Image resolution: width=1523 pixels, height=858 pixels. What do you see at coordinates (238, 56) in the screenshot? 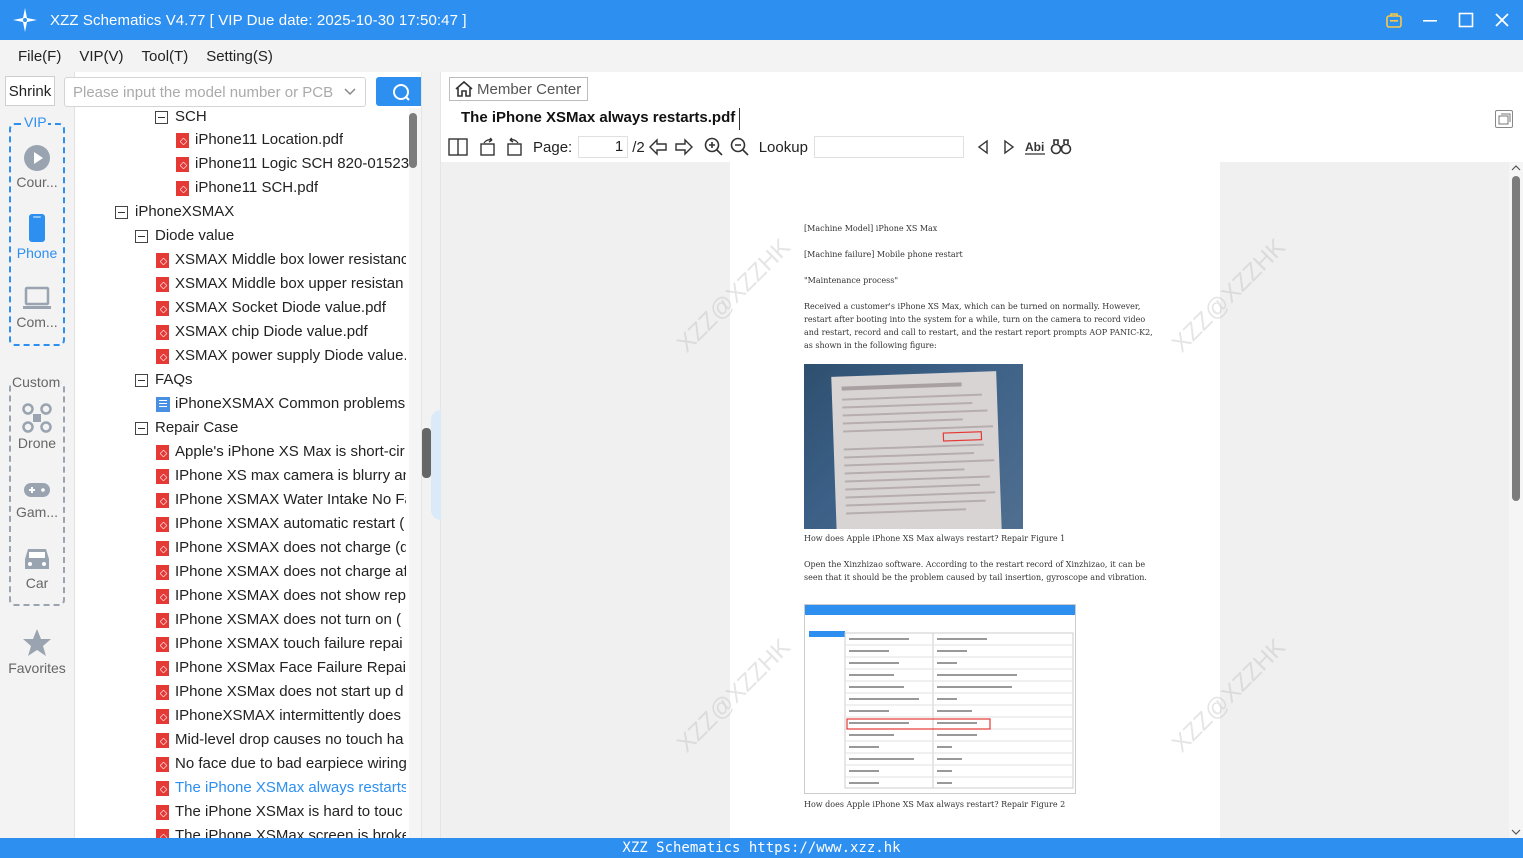
I see `menu-setting: Setting(S)` at bounding box center [238, 56].